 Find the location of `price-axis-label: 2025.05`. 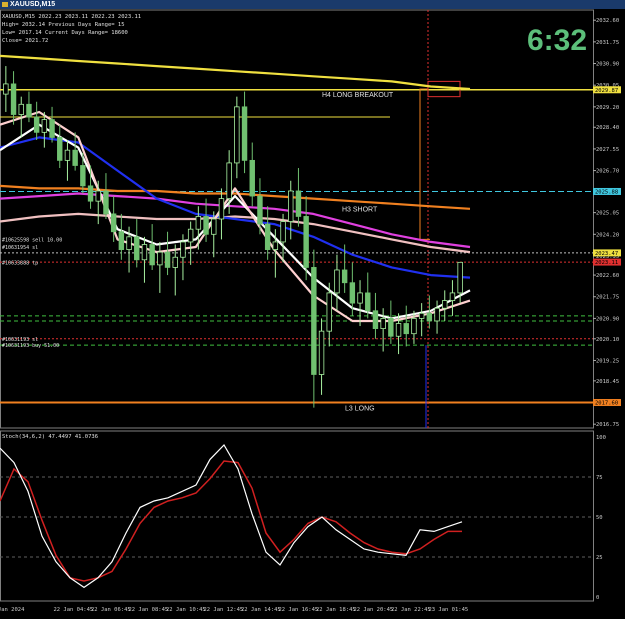

price-axis-label: 2025.05 is located at coordinates (607, 214).